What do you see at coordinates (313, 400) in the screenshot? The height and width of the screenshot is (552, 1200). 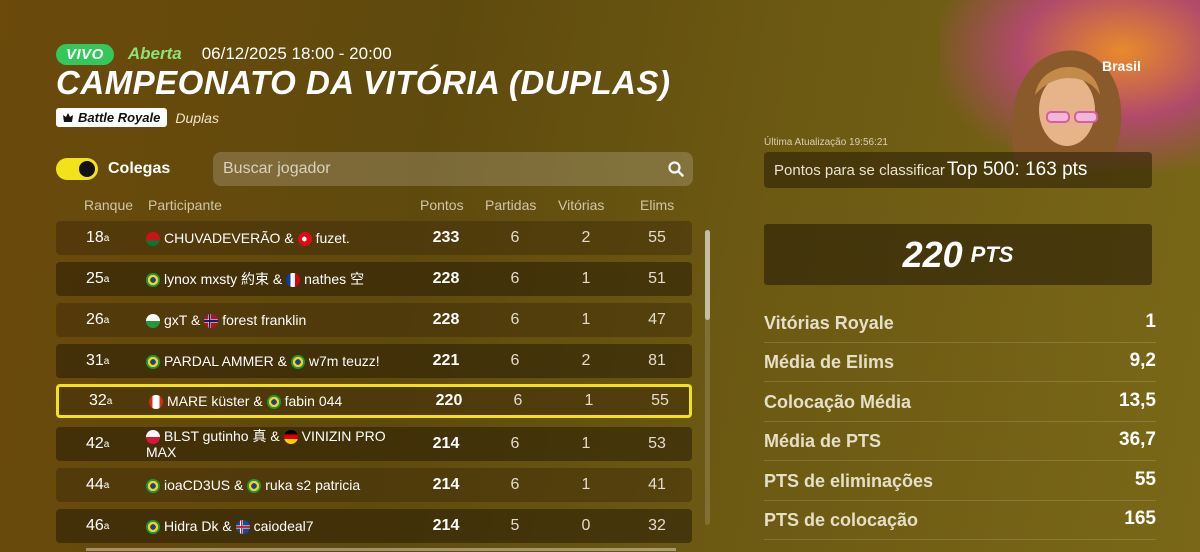 I see `player-name: fabin 044` at bounding box center [313, 400].